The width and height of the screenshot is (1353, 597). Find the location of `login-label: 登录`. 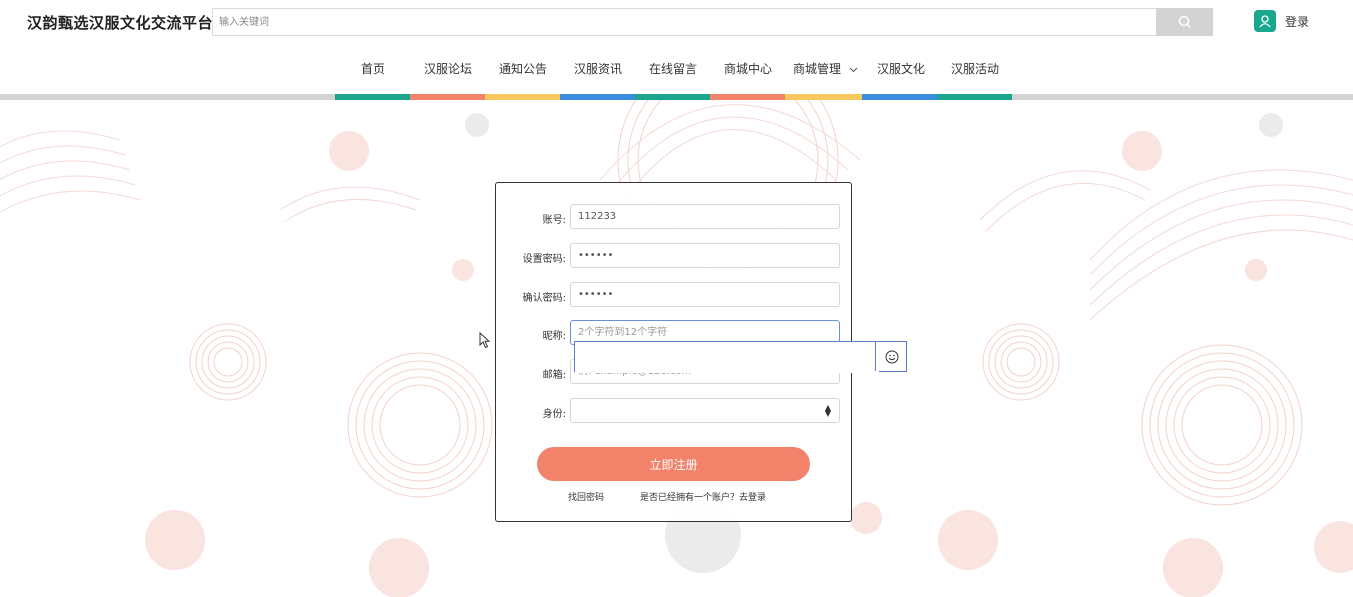

login-label: 登录 is located at coordinates (1297, 21).